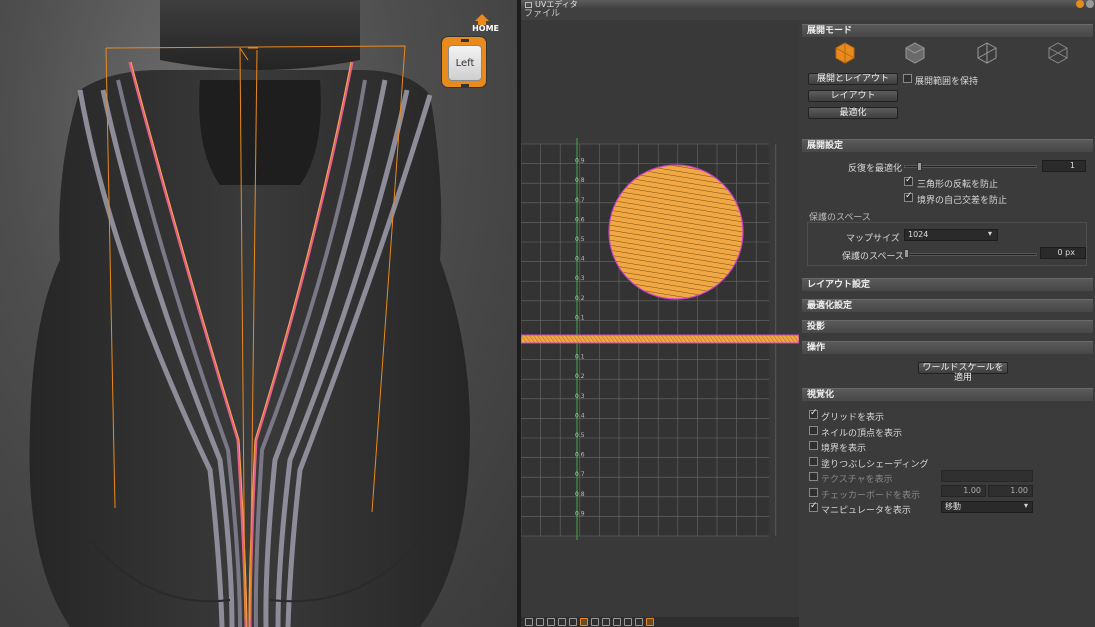 The height and width of the screenshot is (627, 1095). What do you see at coordinates (1080, 4) in the screenshot?
I see `settings-icon` at bounding box center [1080, 4].